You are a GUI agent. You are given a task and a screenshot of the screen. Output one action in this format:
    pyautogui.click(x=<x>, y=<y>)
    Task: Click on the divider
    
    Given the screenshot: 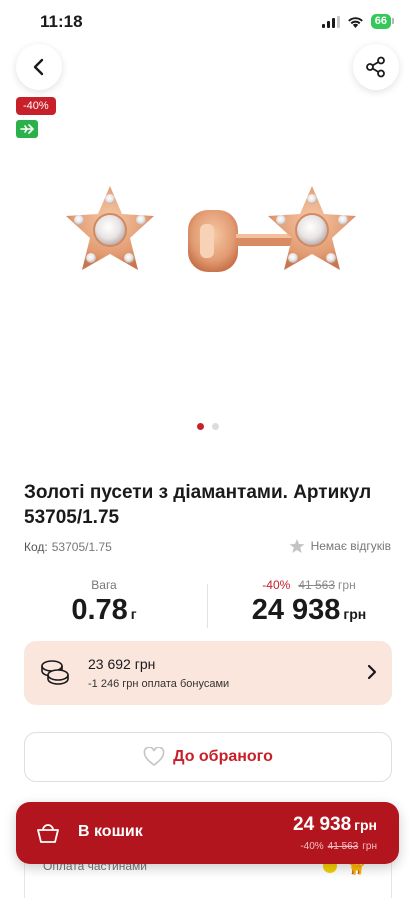 What is the action you would take?
    pyautogui.click(x=207, y=606)
    